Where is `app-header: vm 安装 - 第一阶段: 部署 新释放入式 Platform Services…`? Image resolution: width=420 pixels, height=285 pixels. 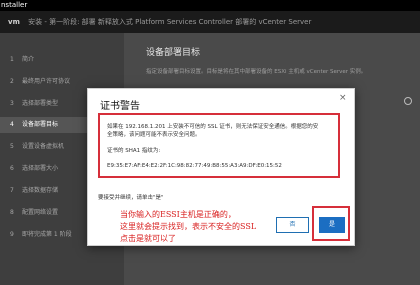
app-header: vm 安装 - 第一阶段: 部署 新释放入式 Platform Services… is located at coordinates (210, 22).